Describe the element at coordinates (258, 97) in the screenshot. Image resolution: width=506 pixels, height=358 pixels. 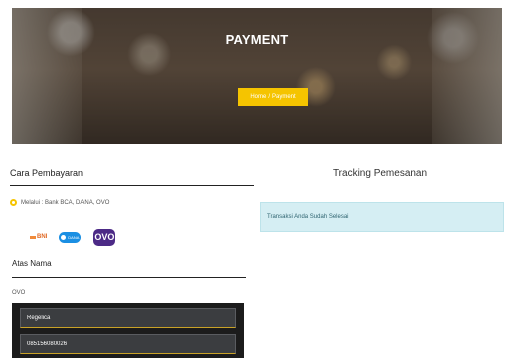
I see `breadcrumb-home-link: Home` at that location.